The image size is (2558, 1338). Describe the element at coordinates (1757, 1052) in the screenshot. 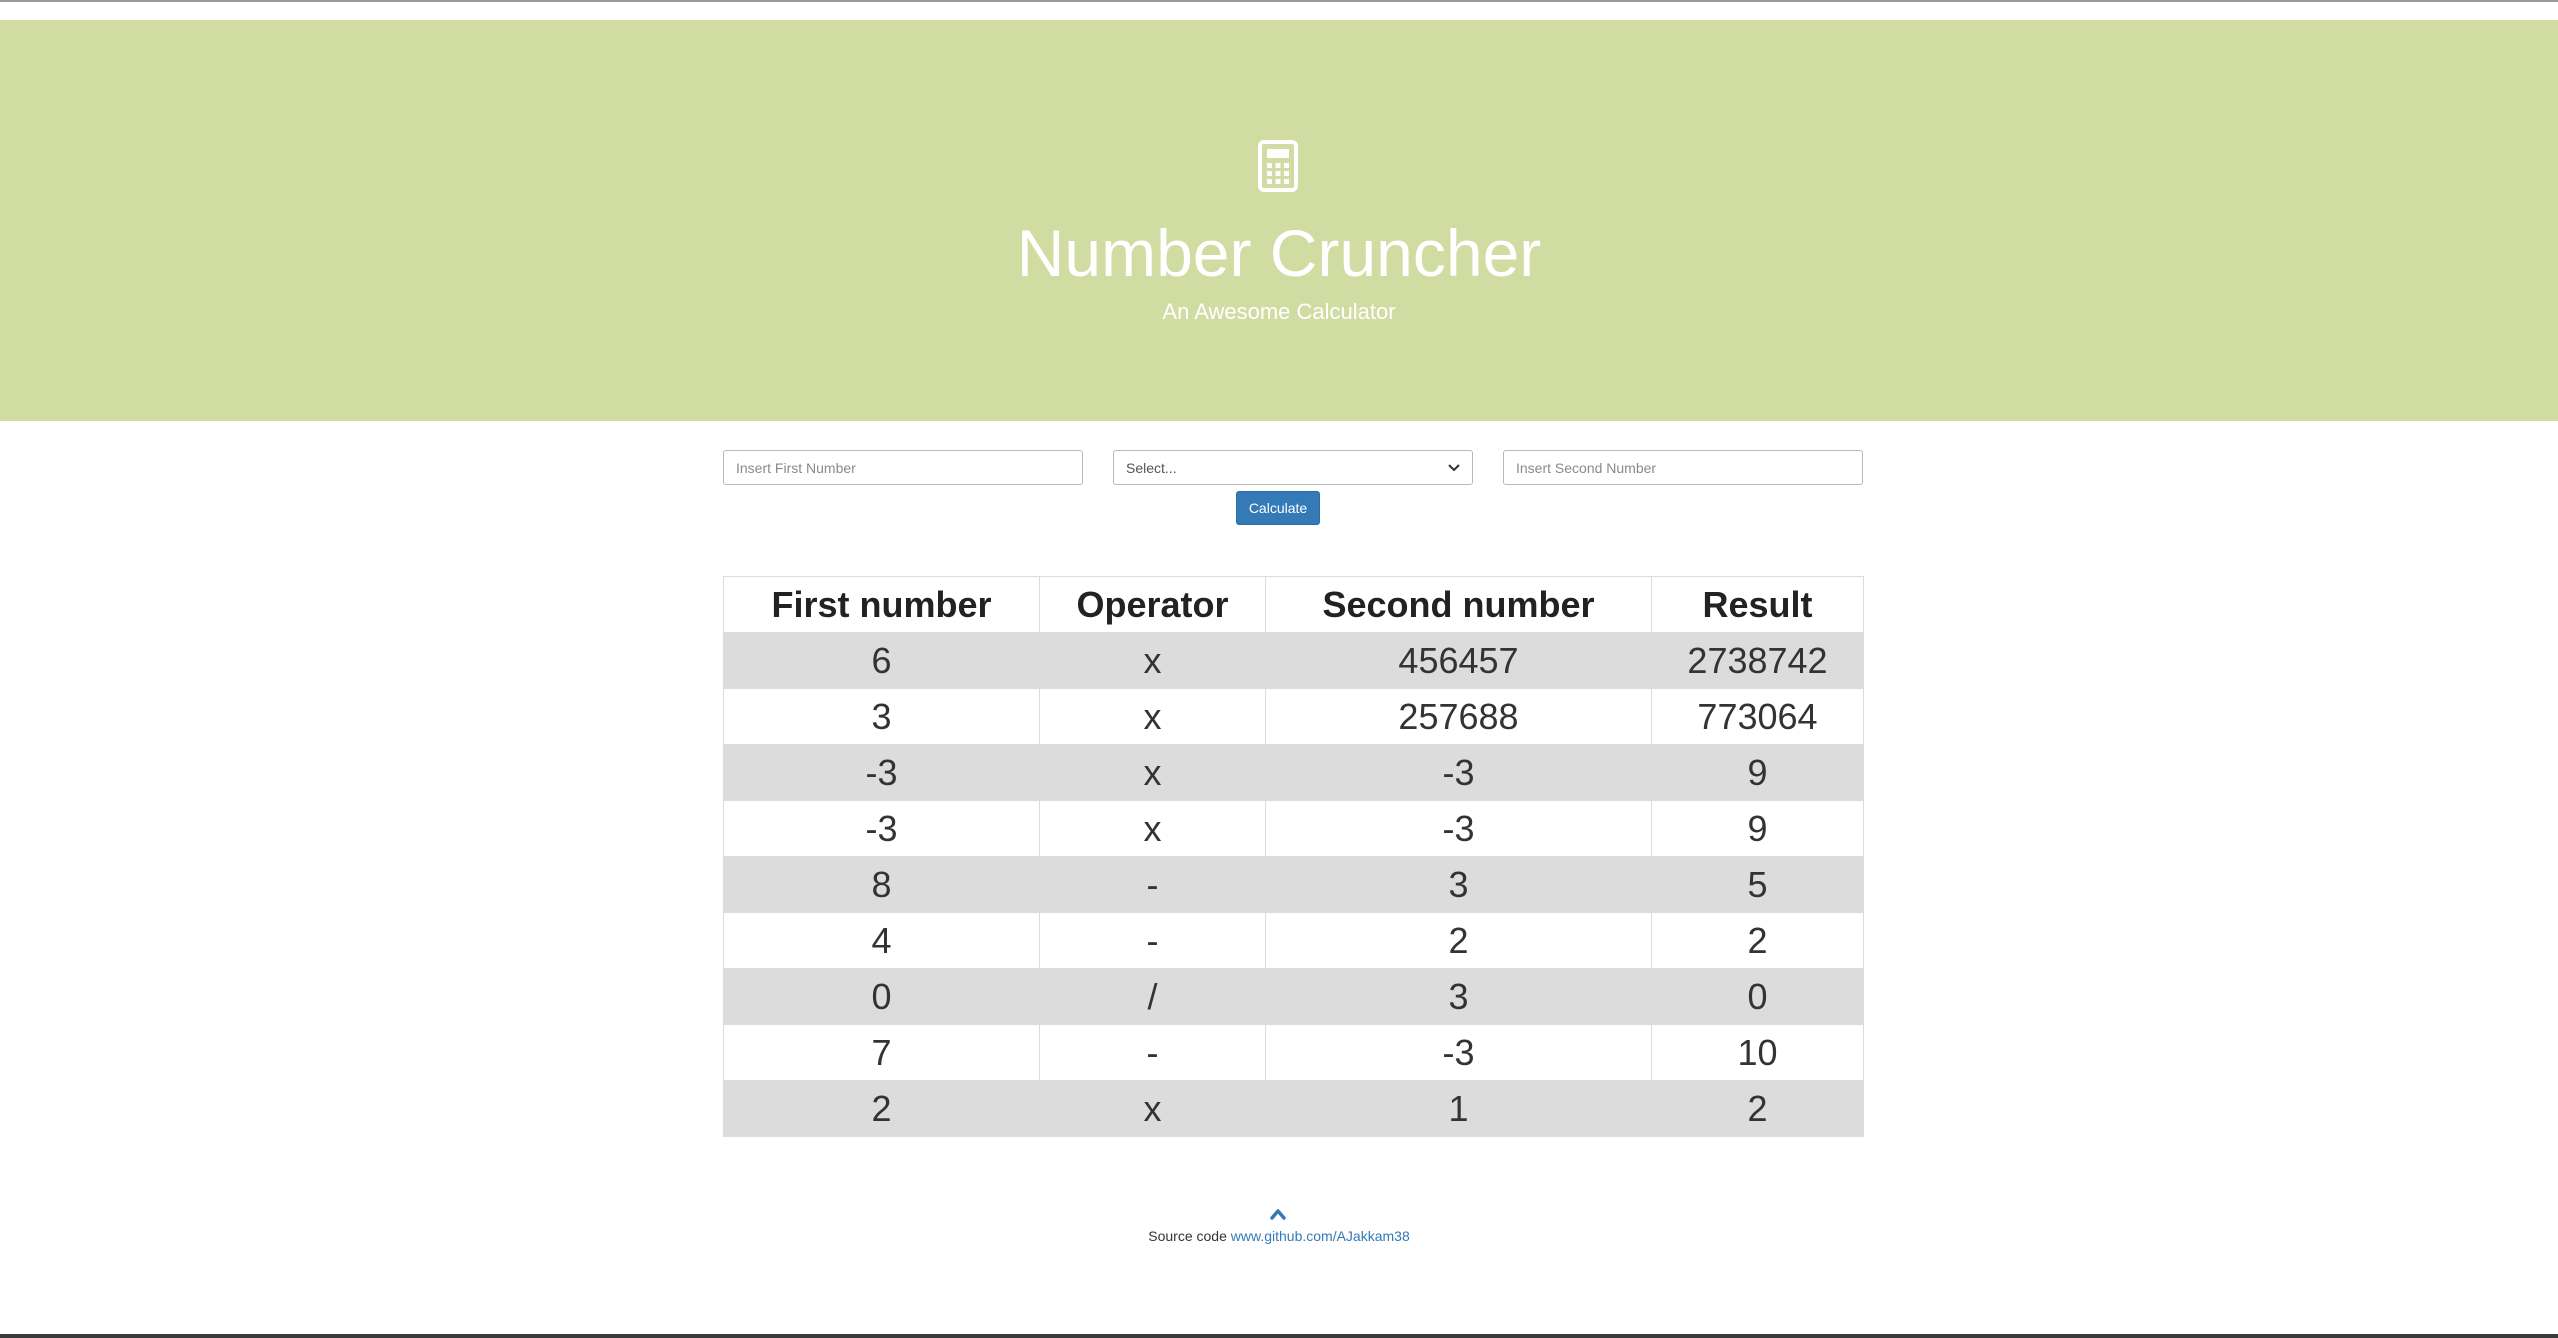

I see `cell-result: 10` at that location.